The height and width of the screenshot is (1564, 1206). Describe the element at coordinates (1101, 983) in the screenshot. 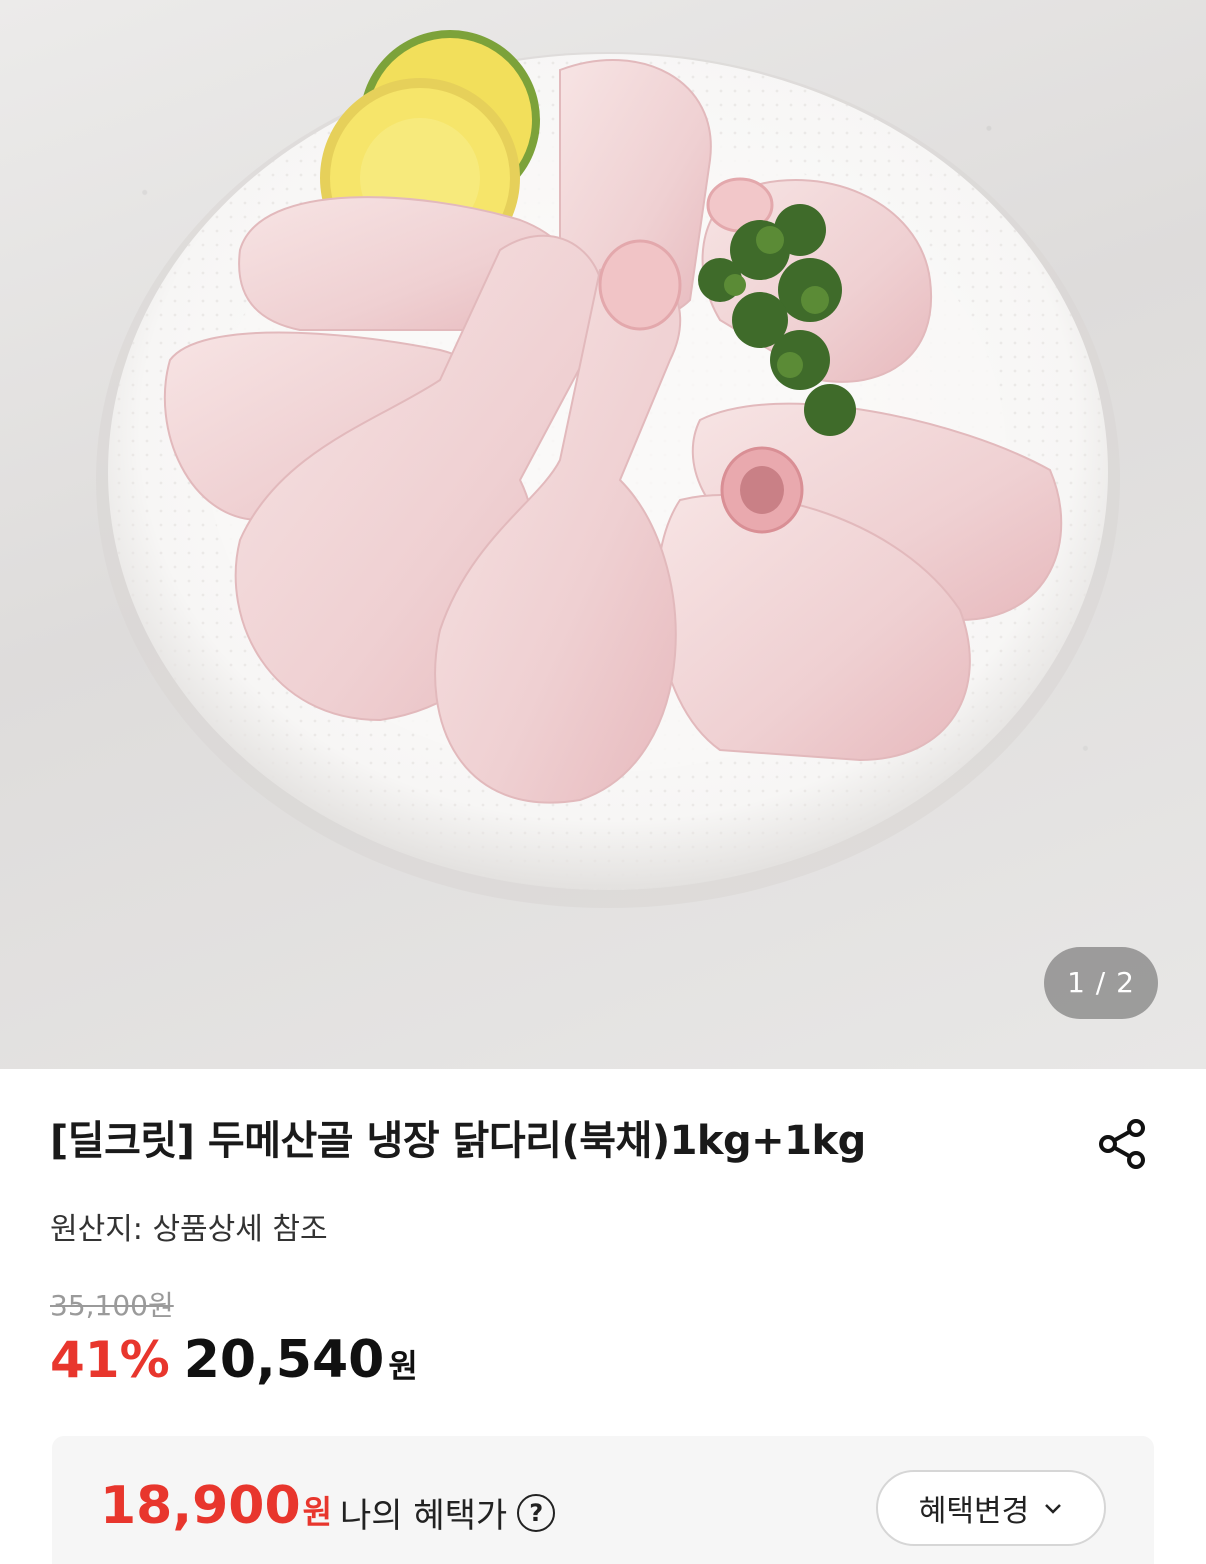

I see `image-pager: 1 / 2` at that location.